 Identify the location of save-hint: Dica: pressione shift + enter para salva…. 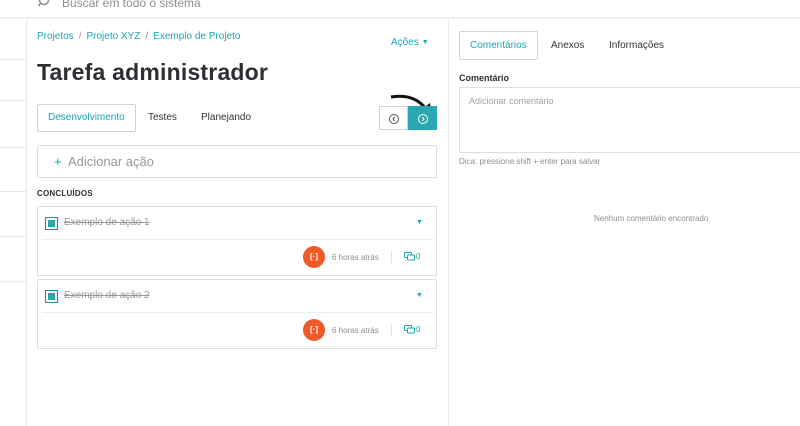
(530, 161).